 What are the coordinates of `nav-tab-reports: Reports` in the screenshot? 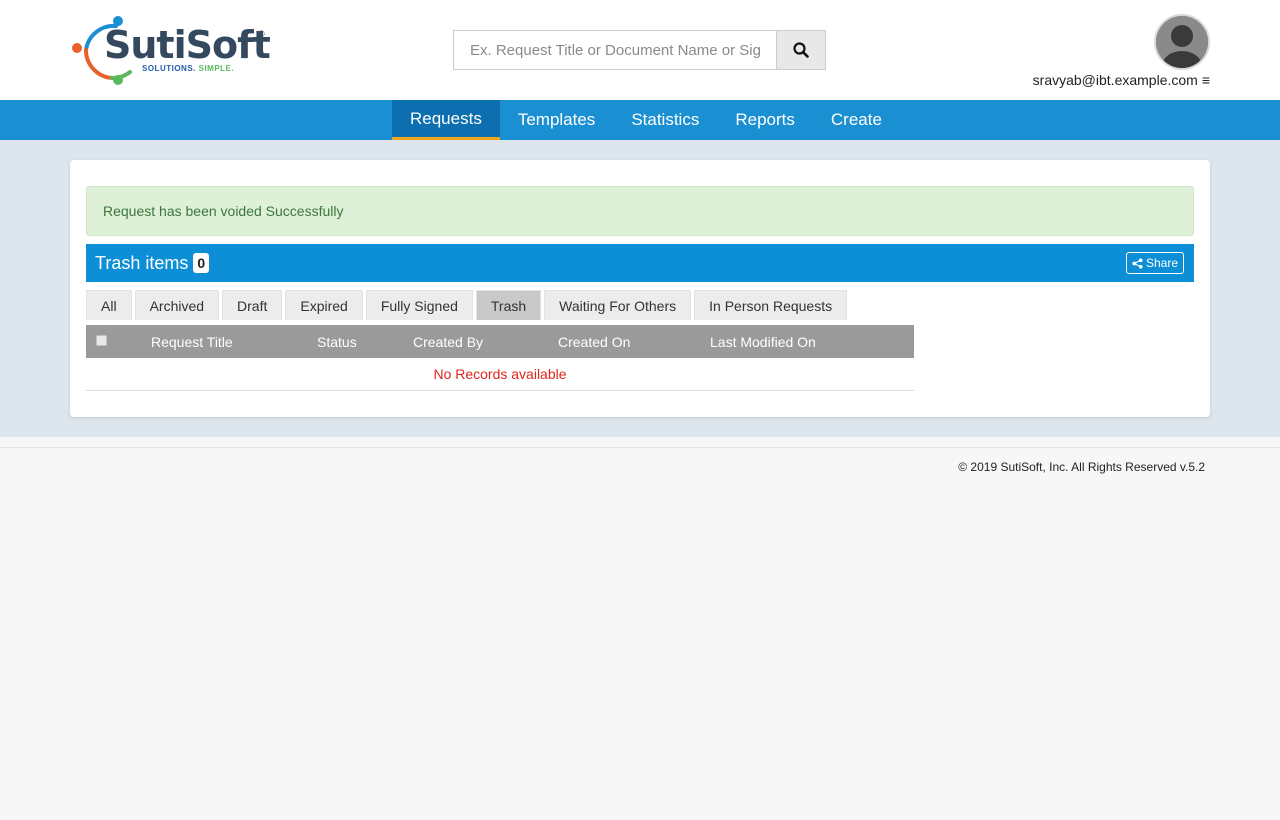 It's located at (765, 120).